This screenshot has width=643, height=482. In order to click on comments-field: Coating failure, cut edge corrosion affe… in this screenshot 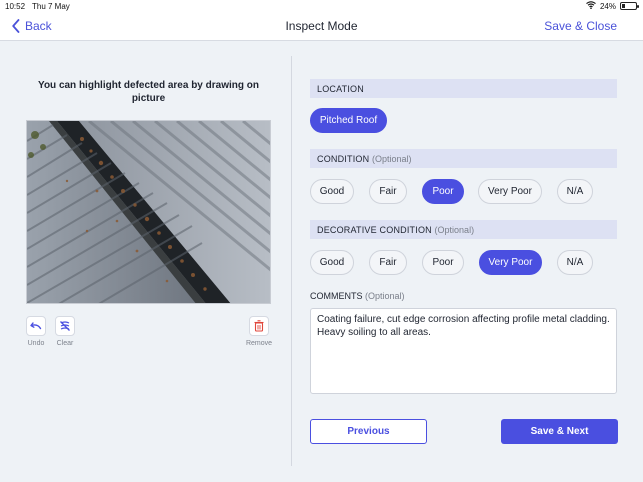, I will do `click(463, 351)`.